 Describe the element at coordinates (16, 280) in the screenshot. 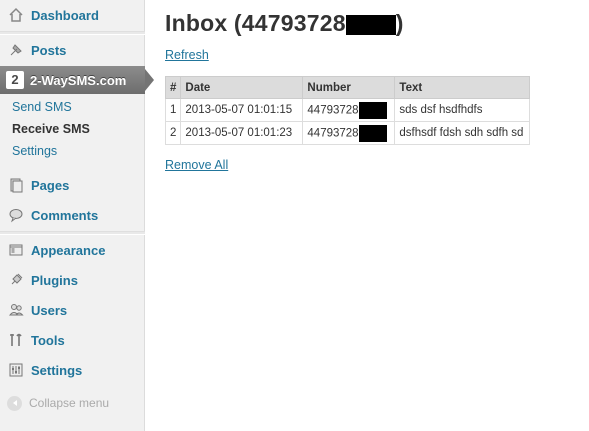

I see `plugins-icon` at that location.